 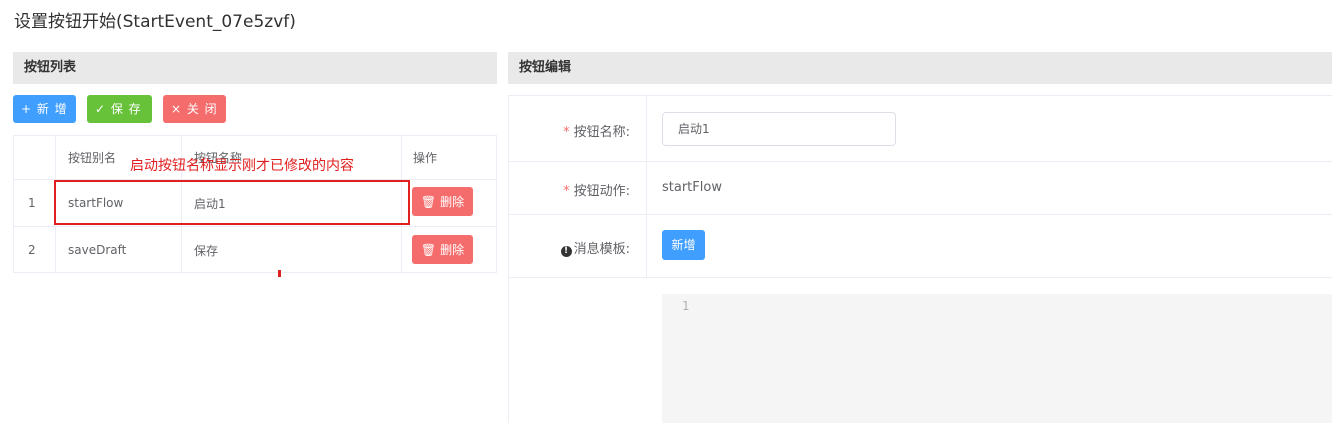 I want to click on message-template-label: ! 消息模板:, so click(x=575, y=247).